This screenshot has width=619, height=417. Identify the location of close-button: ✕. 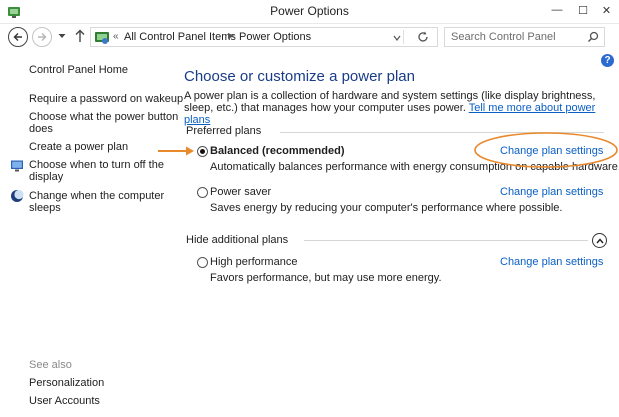
(606, 10).